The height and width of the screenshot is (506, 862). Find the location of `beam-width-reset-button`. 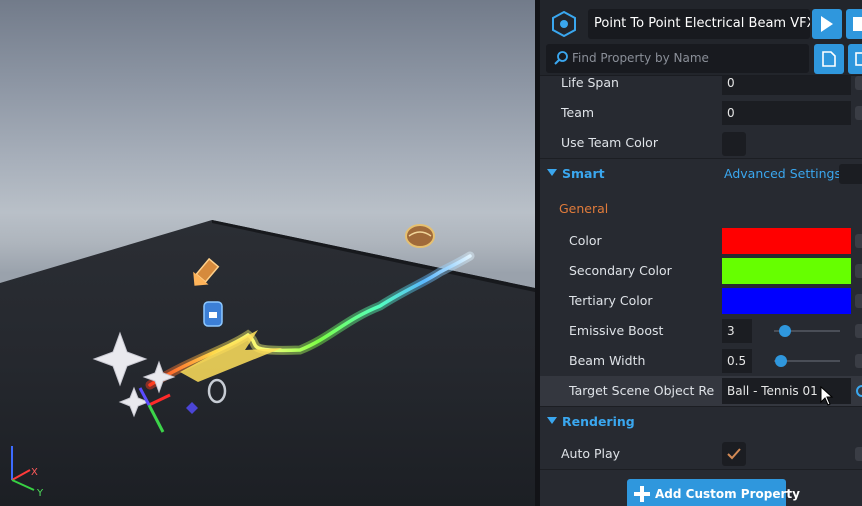

beam-width-reset-button is located at coordinates (858, 361).